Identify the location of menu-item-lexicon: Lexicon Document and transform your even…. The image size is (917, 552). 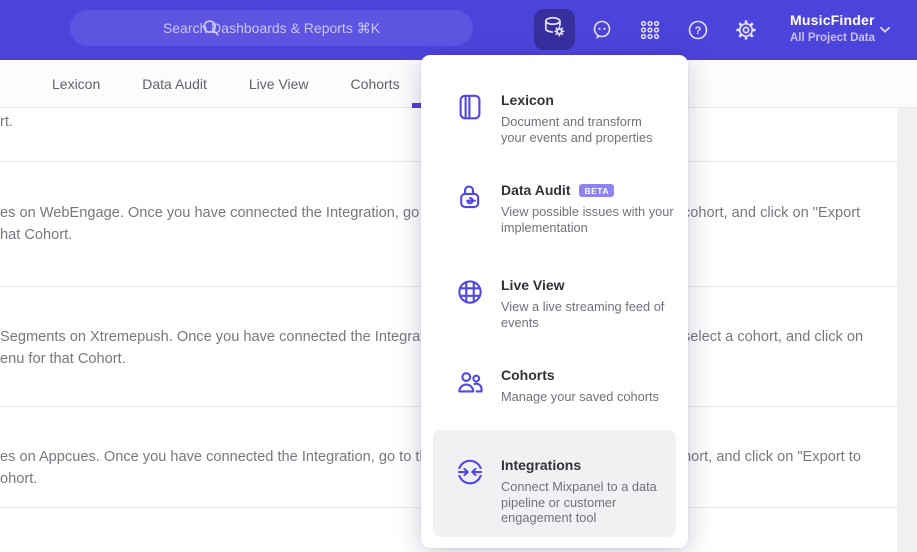
(554, 118).